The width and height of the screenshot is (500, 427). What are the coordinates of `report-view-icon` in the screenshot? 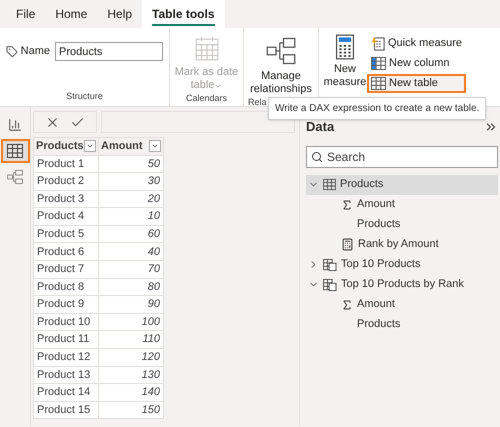 It's located at (15, 125).